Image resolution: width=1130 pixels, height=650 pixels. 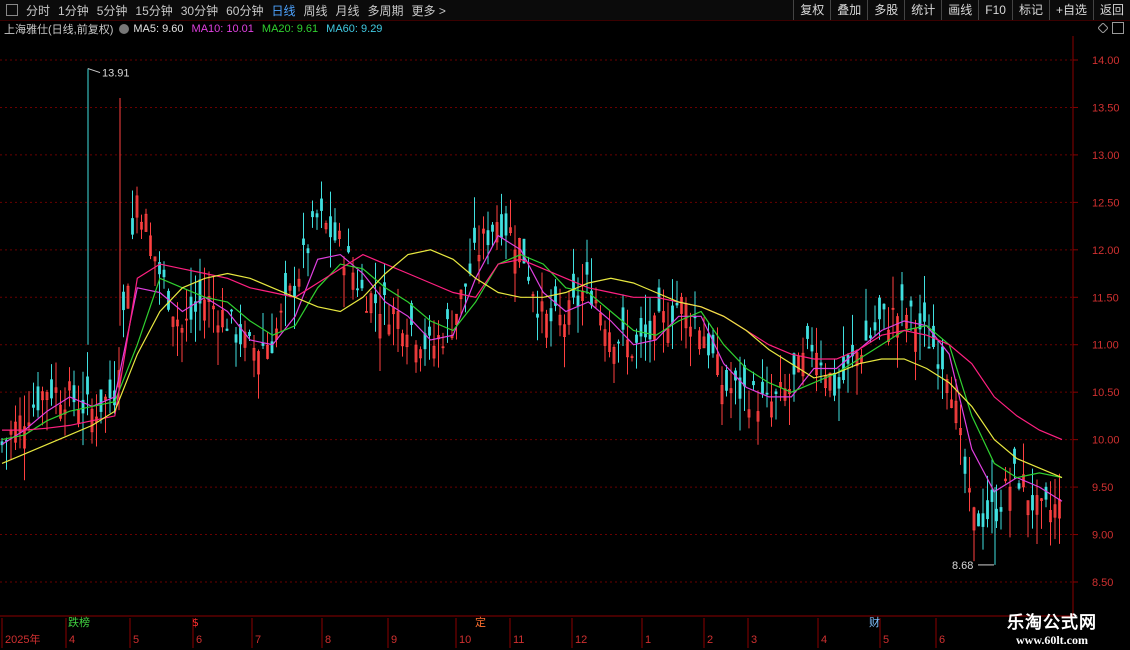 I want to click on period-15min: 15分钟, so click(x=153, y=10).